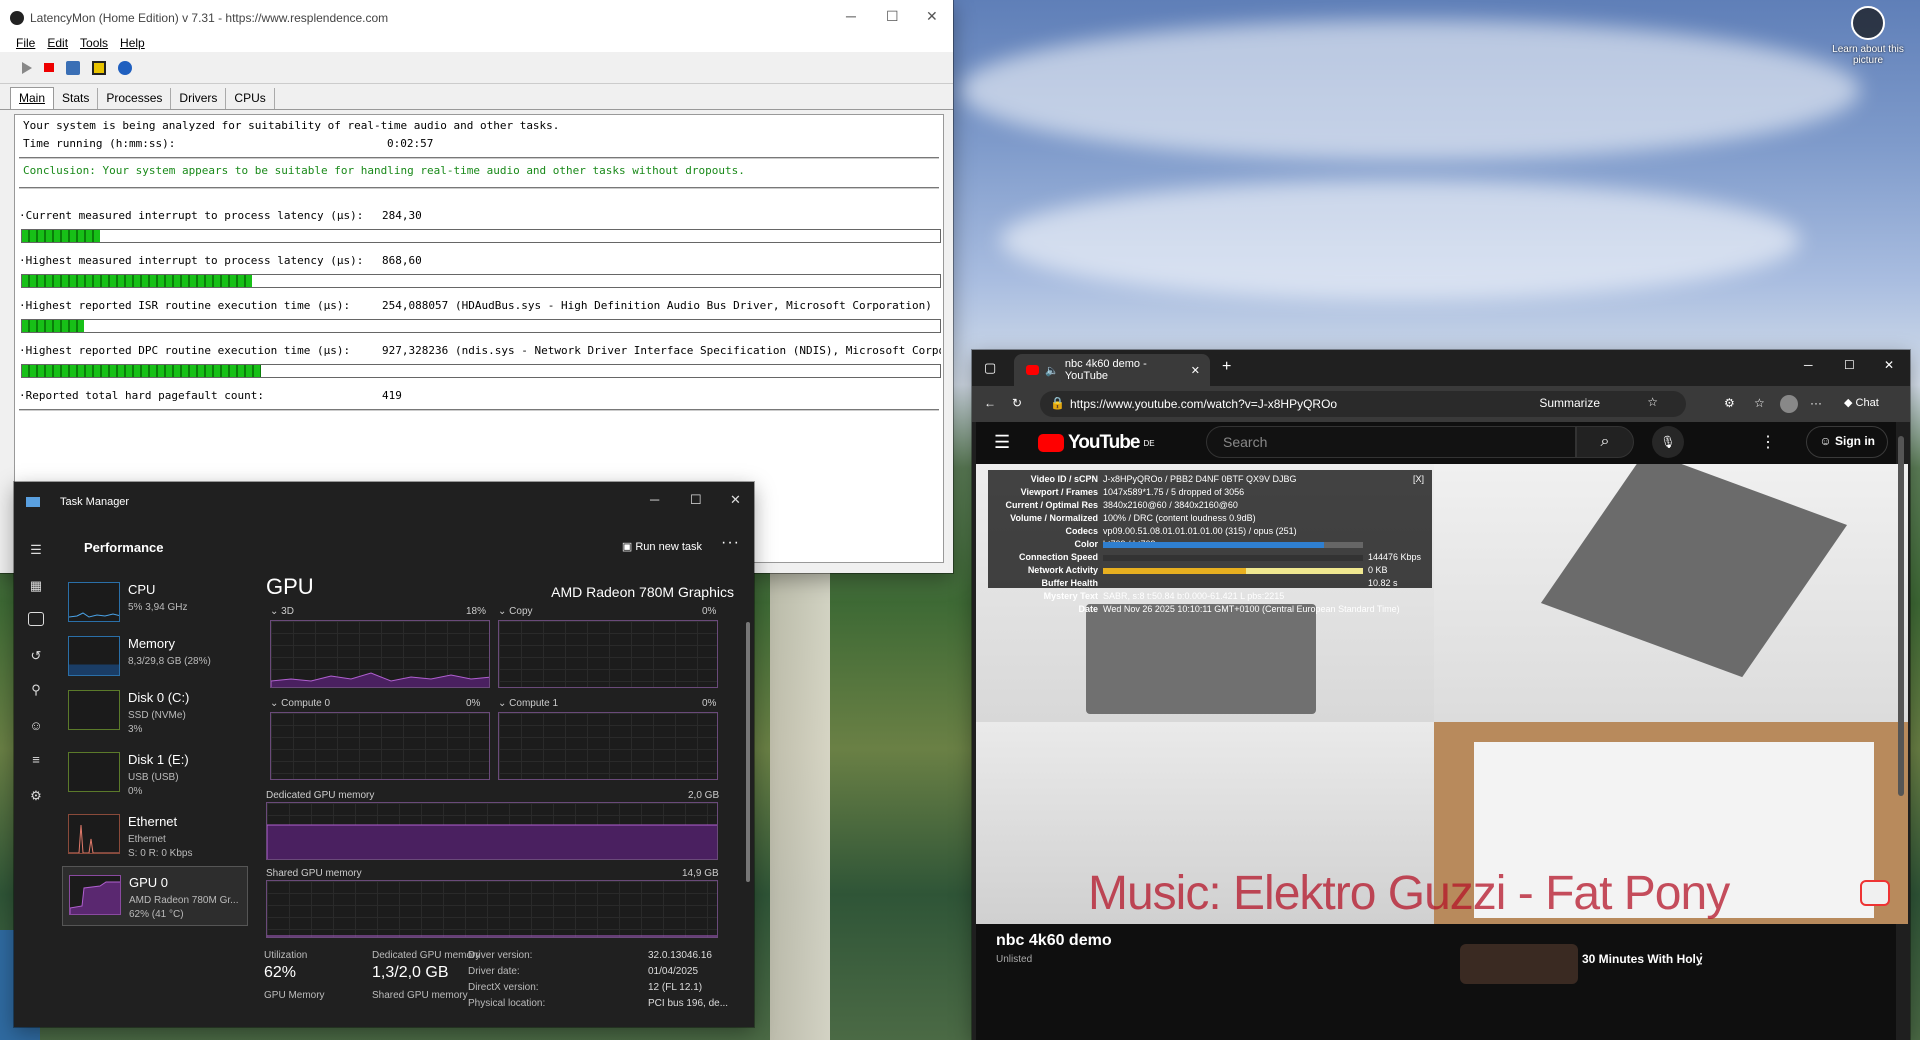  What do you see at coordinates (36, 759) in the screenshot?
I see `details-icon: ≡` at bounding box center [36, 759].